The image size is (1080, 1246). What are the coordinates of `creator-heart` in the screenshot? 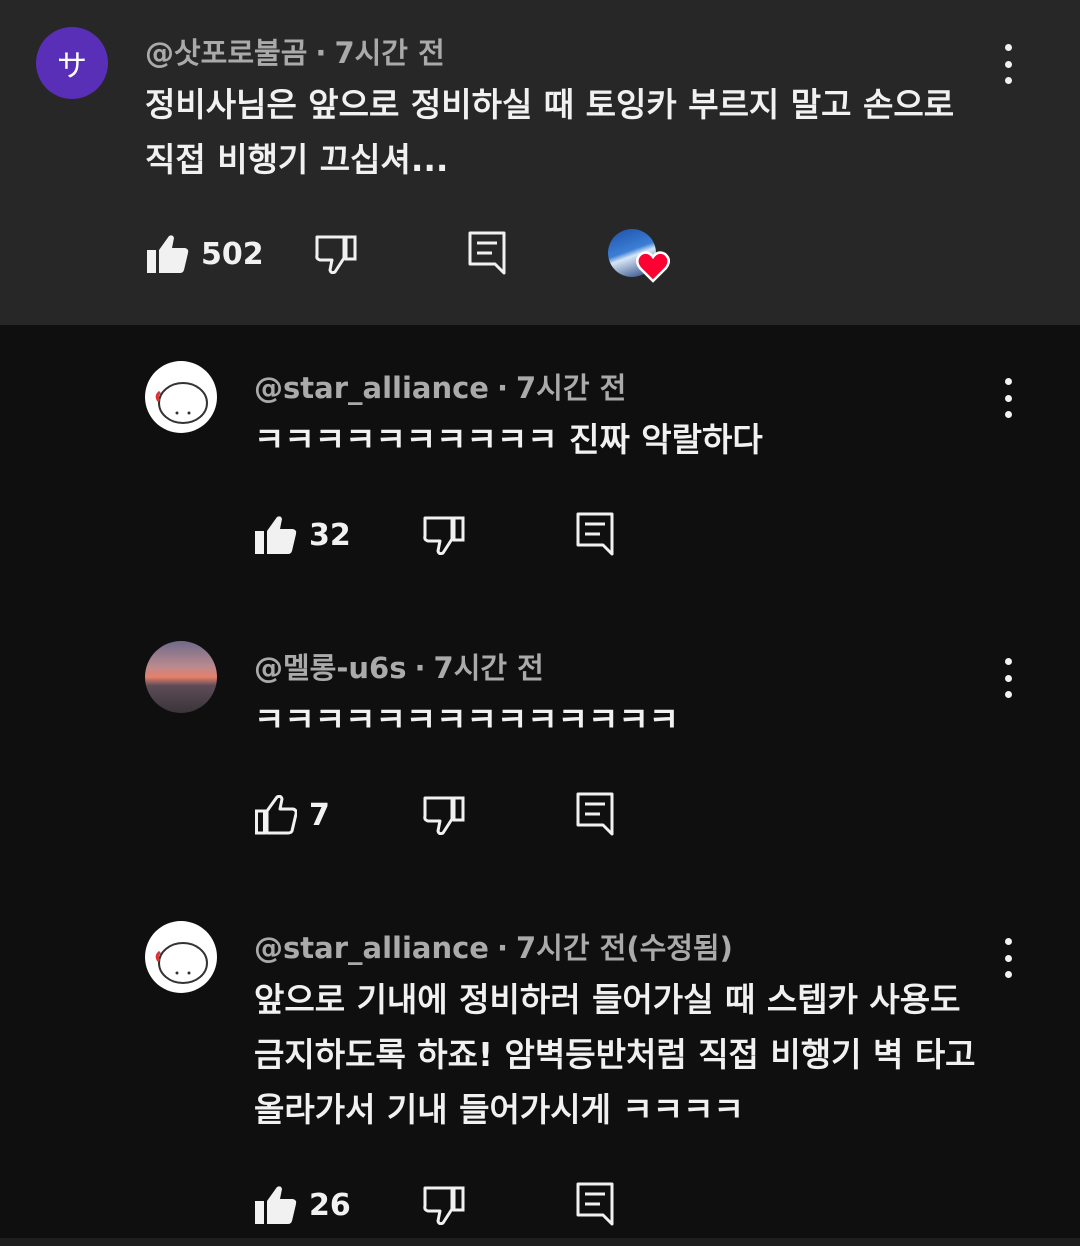 It's located at (641, 259).